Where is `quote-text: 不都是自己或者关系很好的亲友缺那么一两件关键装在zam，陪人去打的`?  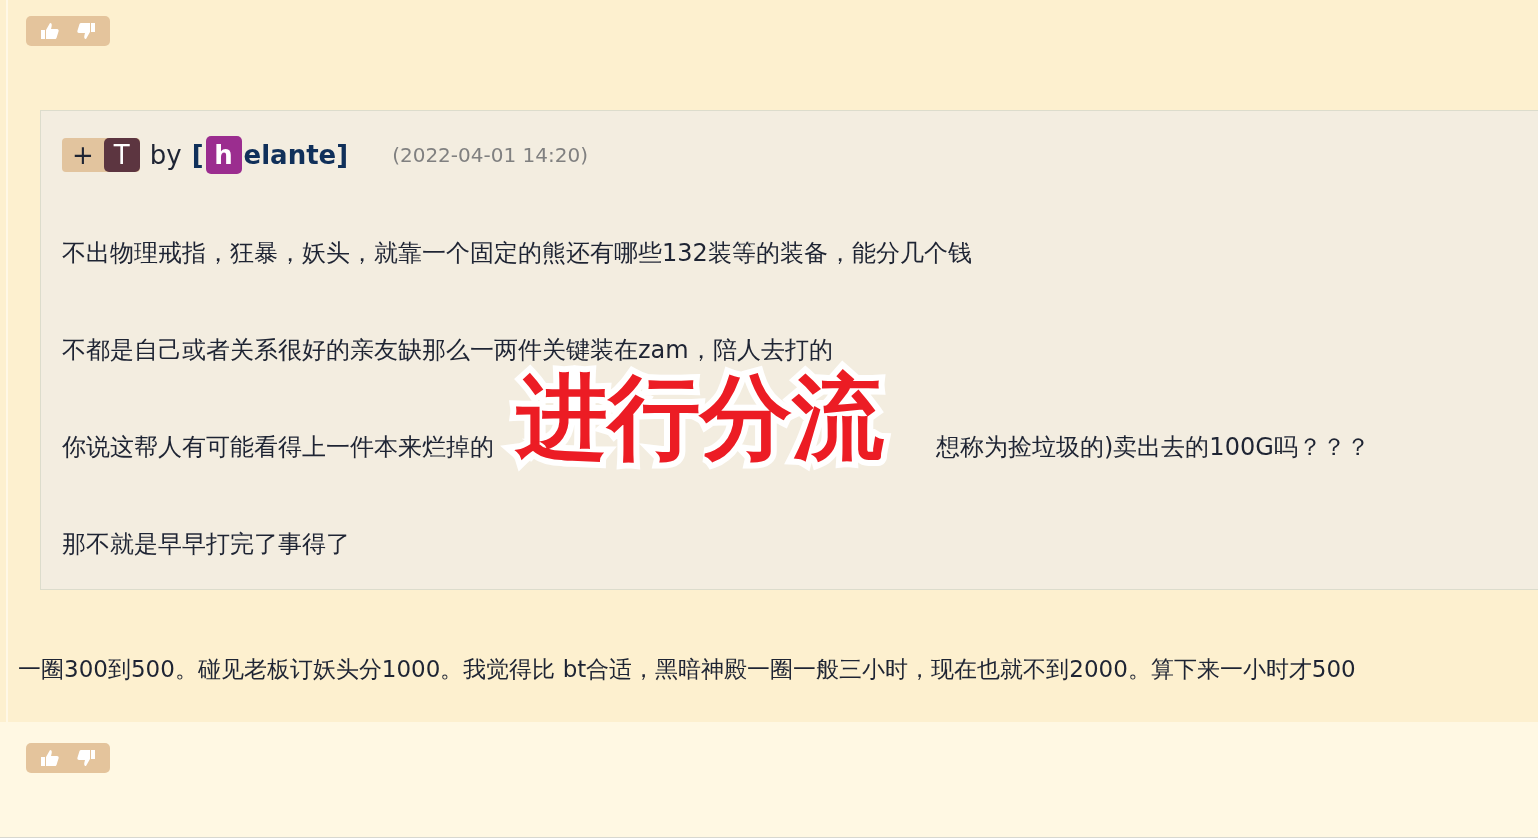 quote-text: 不都是自己或者关系很好的亲友缺那么一两件关键装在zam，陪人去打的 is located at coordinates (447, 350).